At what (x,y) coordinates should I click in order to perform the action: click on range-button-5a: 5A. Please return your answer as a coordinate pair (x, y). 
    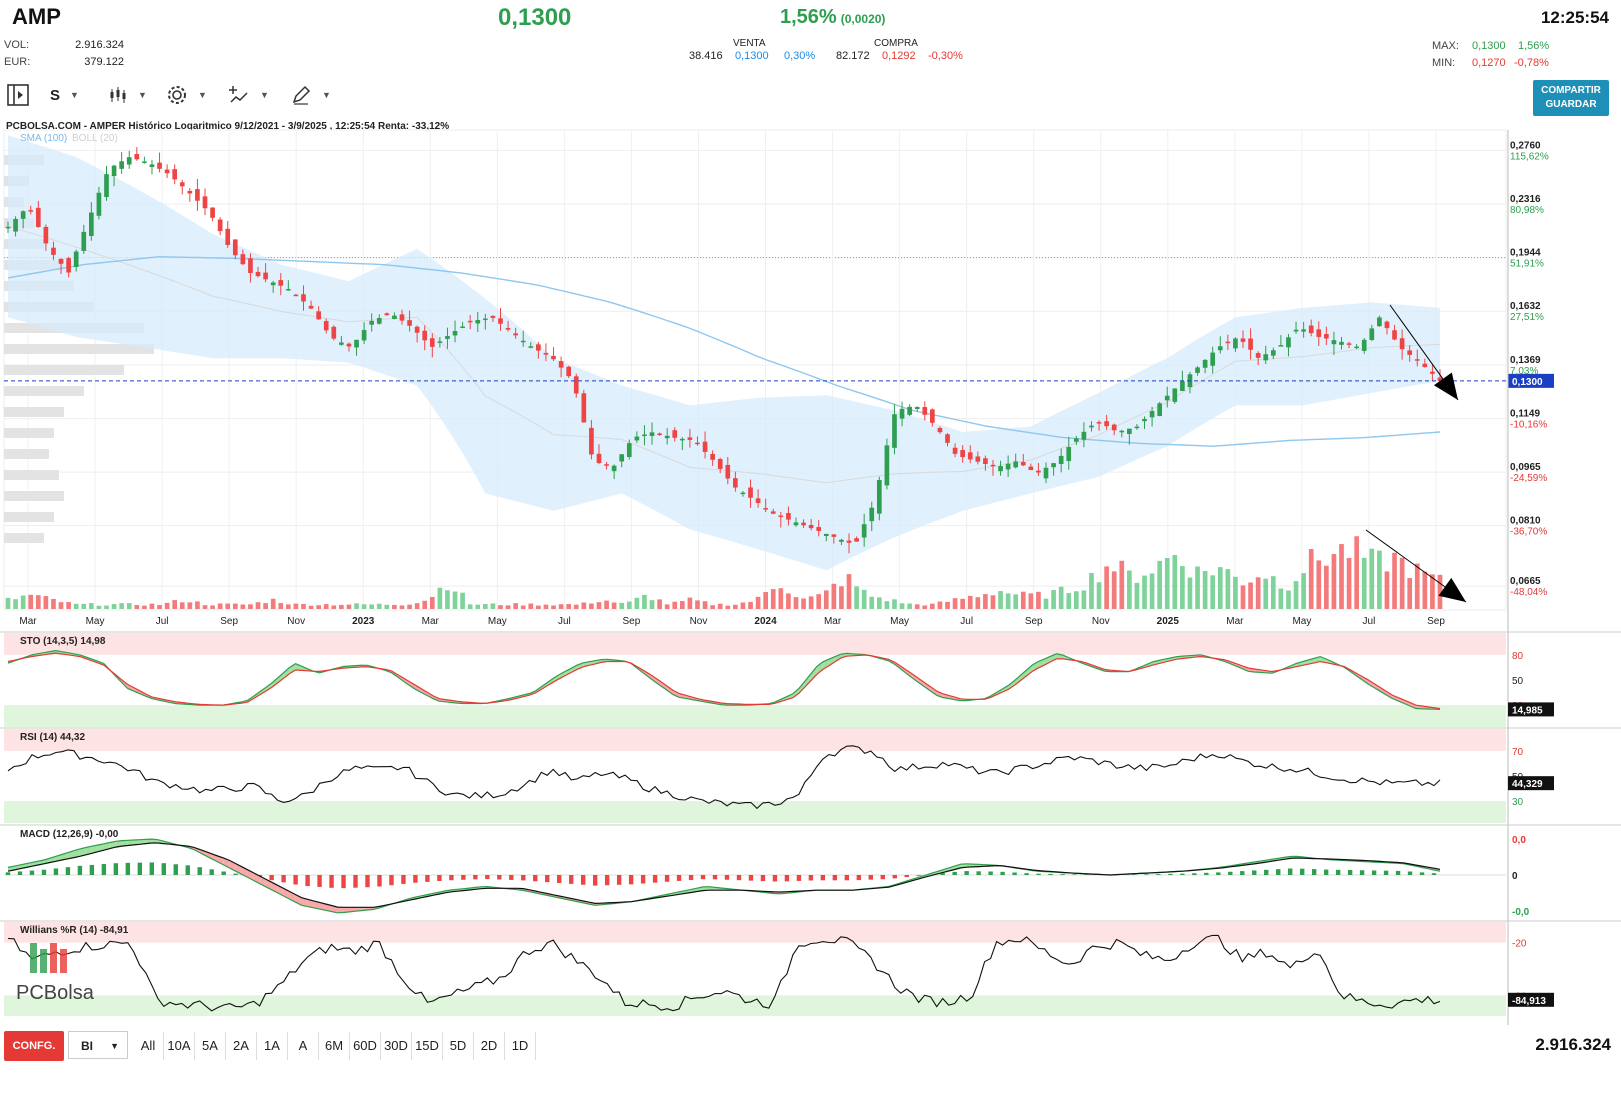
    Looking at the image, I should click on (210, 1046).